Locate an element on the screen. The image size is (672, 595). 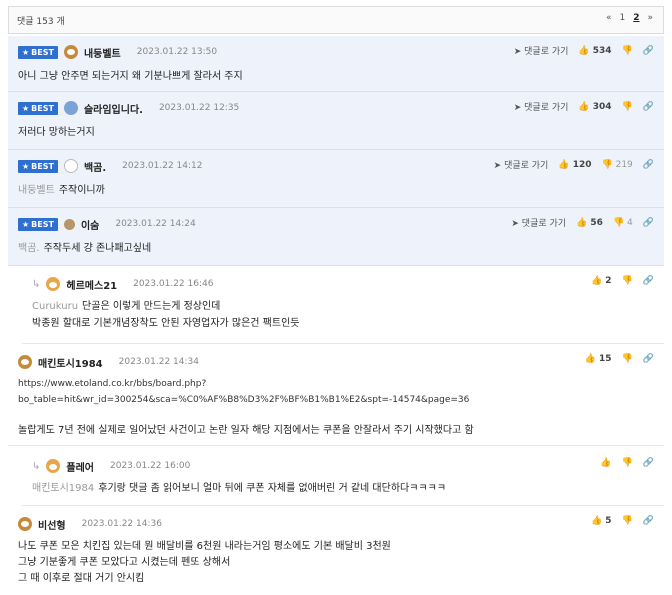
upvote-button: 👍 5 is located at coordinates (601, 521).